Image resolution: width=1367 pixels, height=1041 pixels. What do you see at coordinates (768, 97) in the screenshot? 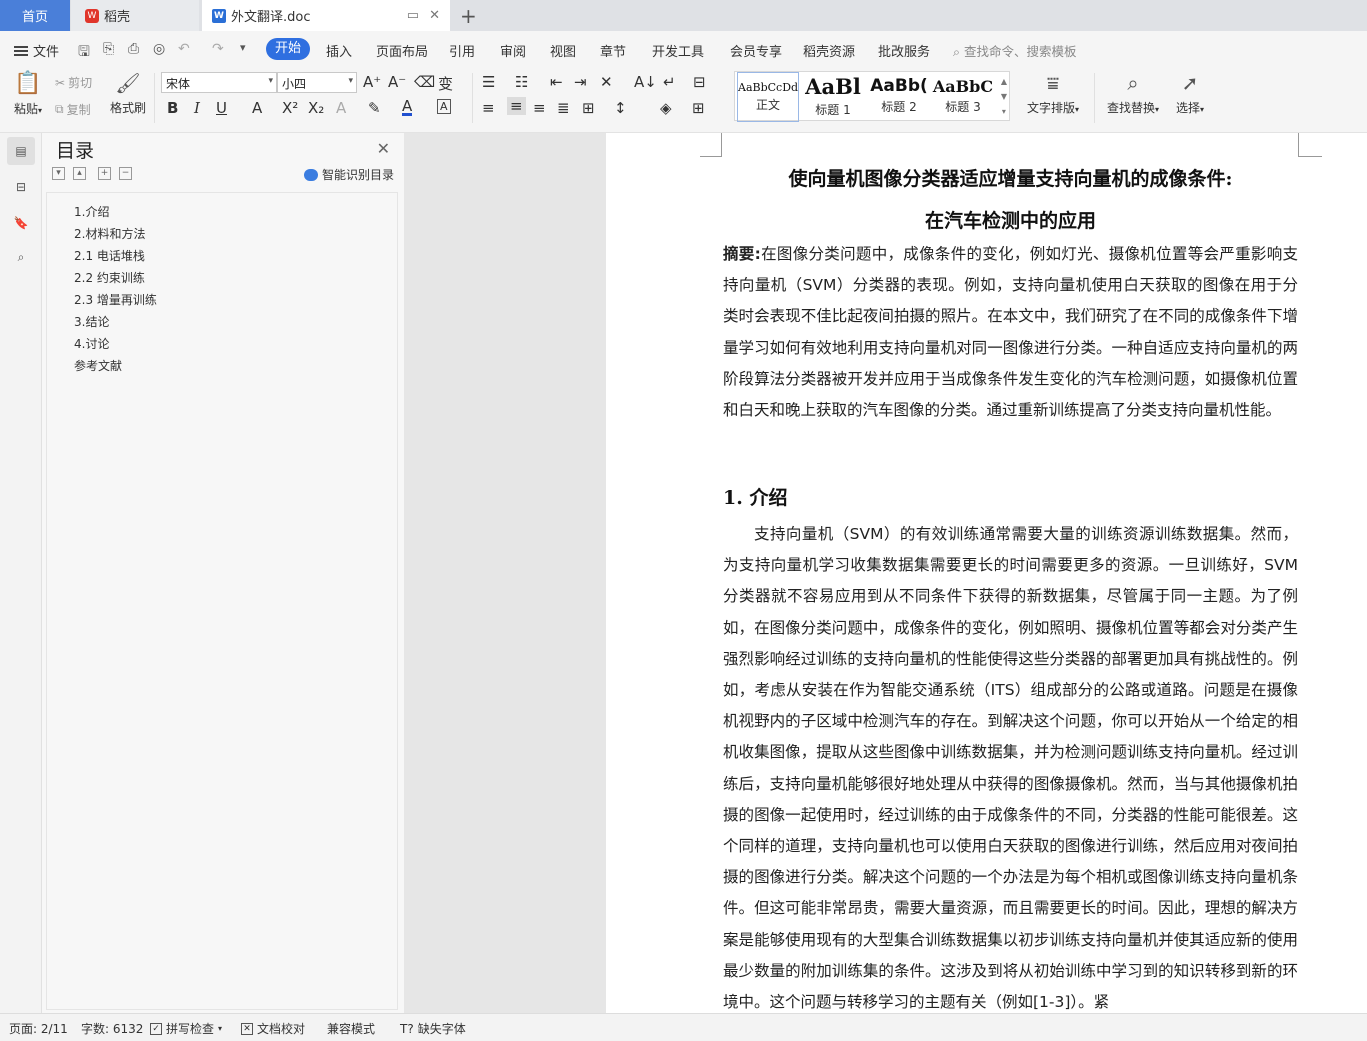
I see `style-normal: AaBbCcDd 正文` at bounding box center [768, 97].